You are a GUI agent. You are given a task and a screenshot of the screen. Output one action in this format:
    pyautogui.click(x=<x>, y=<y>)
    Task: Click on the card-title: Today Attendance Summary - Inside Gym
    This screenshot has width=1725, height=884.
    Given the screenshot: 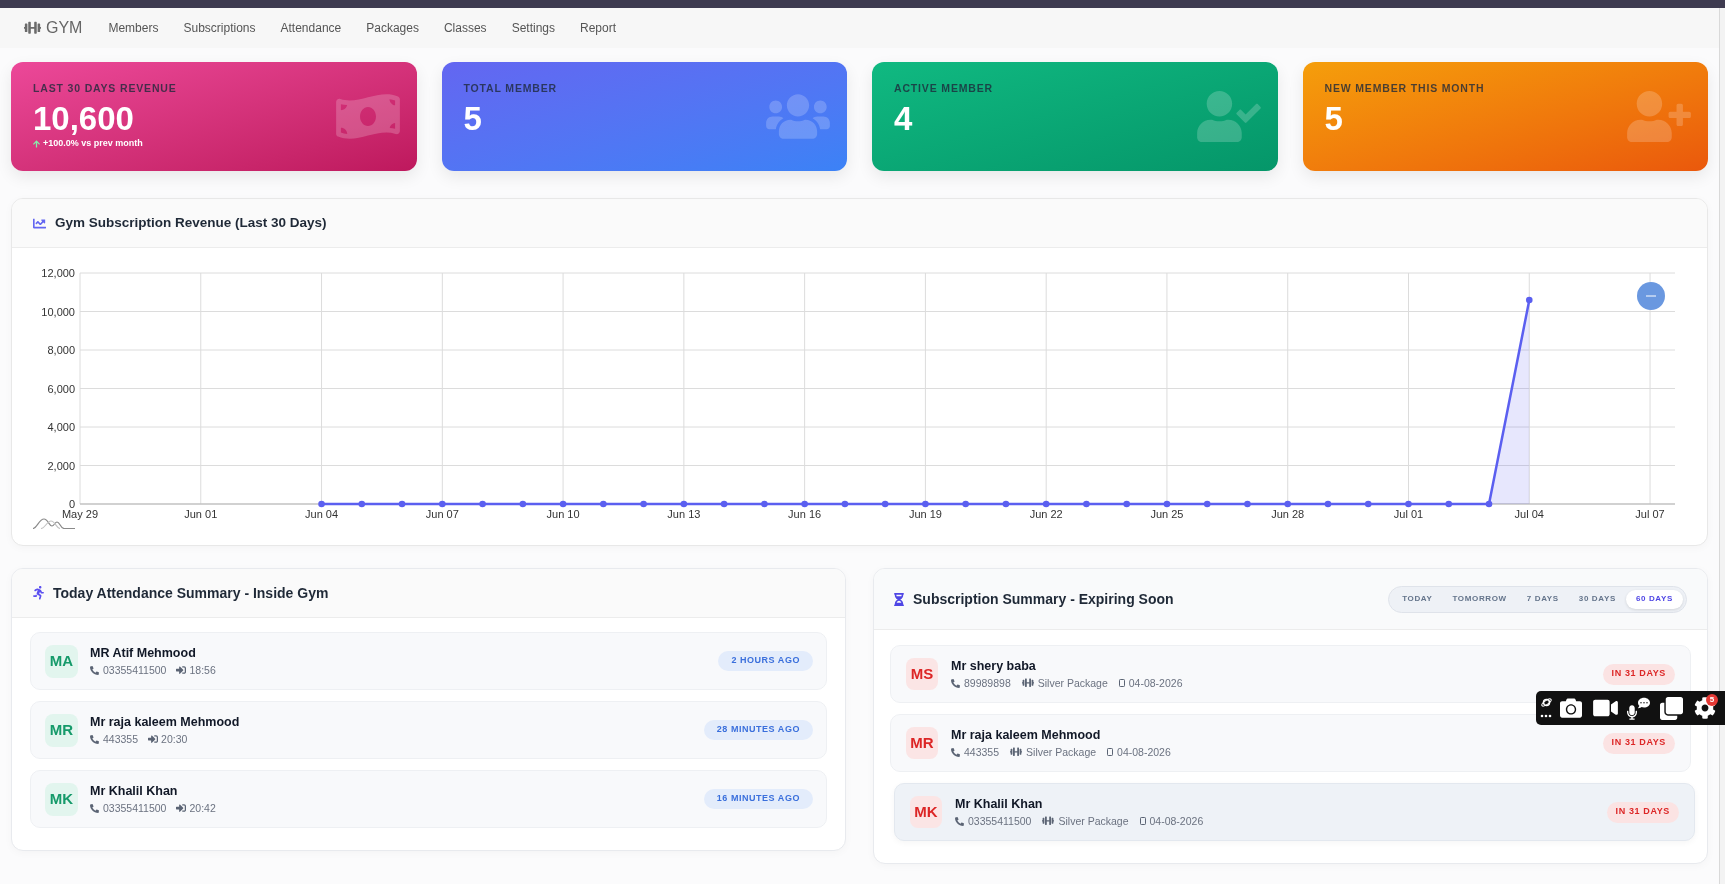 What is the action you would take?
    pyautogui.click(x=191, y=593)
    